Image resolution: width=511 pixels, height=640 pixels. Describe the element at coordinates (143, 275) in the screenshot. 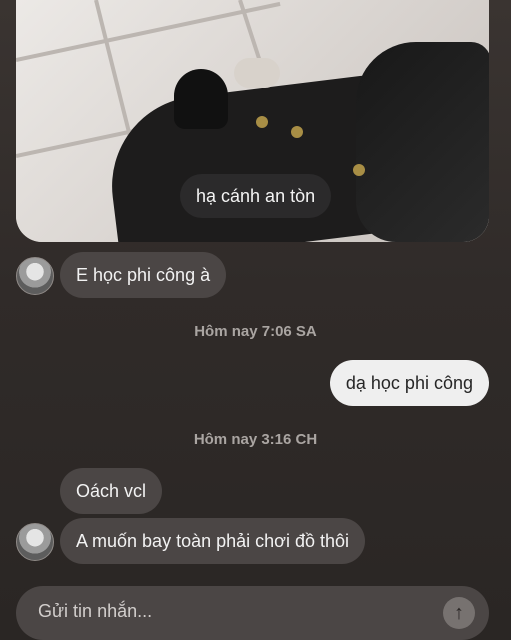

I see `received-message: E học phi công à` at that location.